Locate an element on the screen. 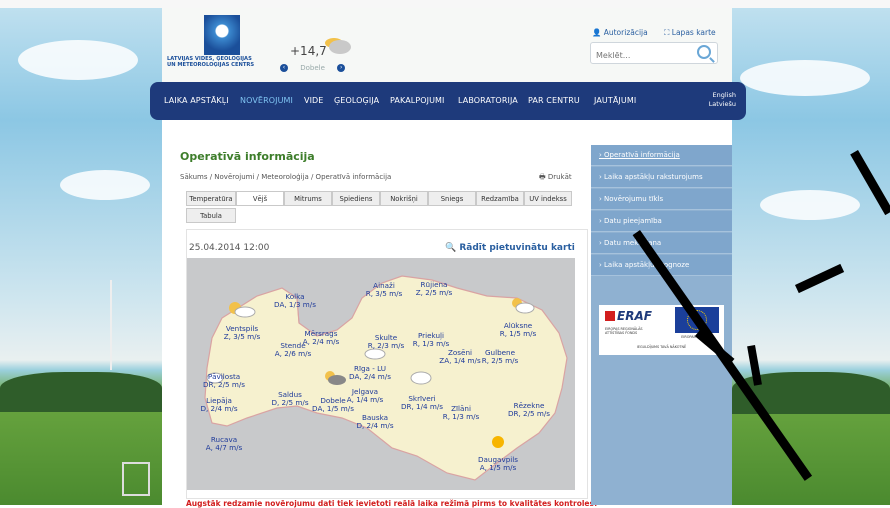 This screenshot has height=508, width=890. nav-item-environment: VIDE is located at coordinates (313, 100).